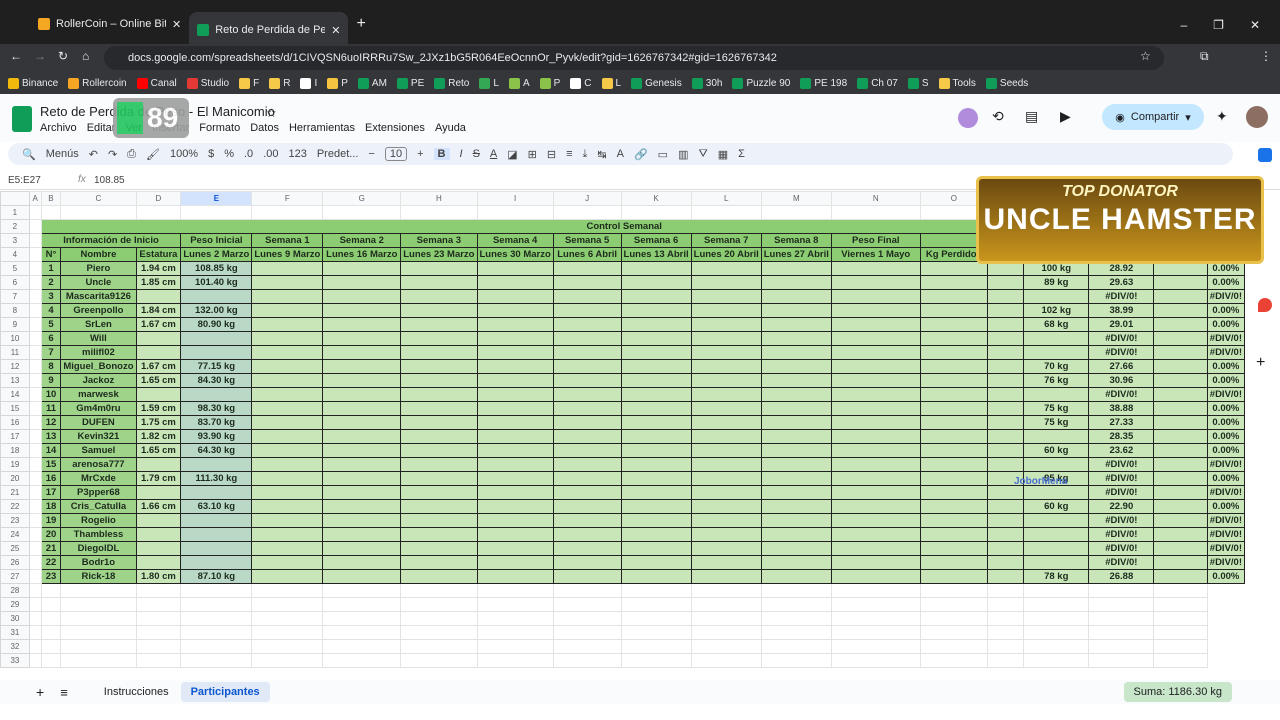 The width and height of the screenshot is (1280, 720). I want to click on current-weight-cell: 70 kg, so click(1056, 366).